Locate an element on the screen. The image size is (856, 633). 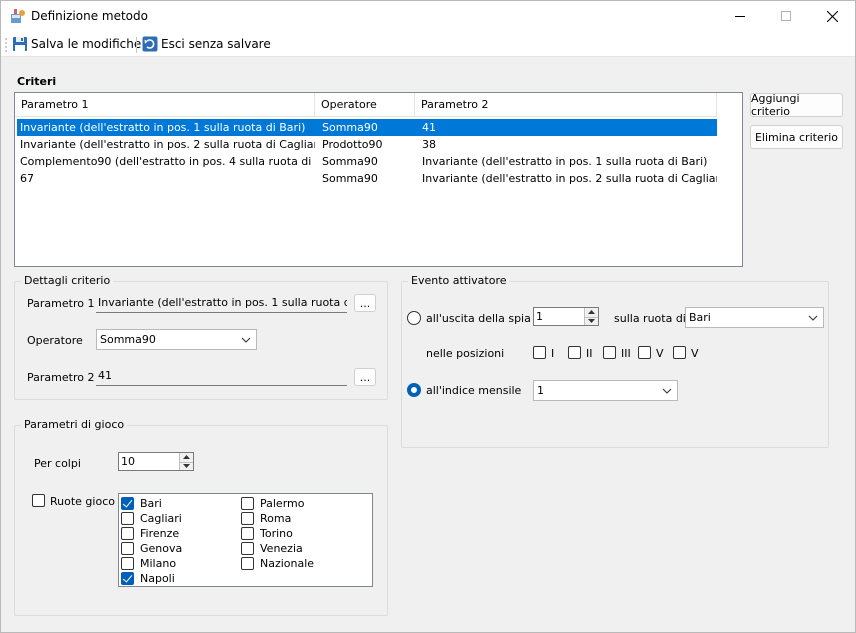
list-item: Nazionale is located at coordinates (277, 563).